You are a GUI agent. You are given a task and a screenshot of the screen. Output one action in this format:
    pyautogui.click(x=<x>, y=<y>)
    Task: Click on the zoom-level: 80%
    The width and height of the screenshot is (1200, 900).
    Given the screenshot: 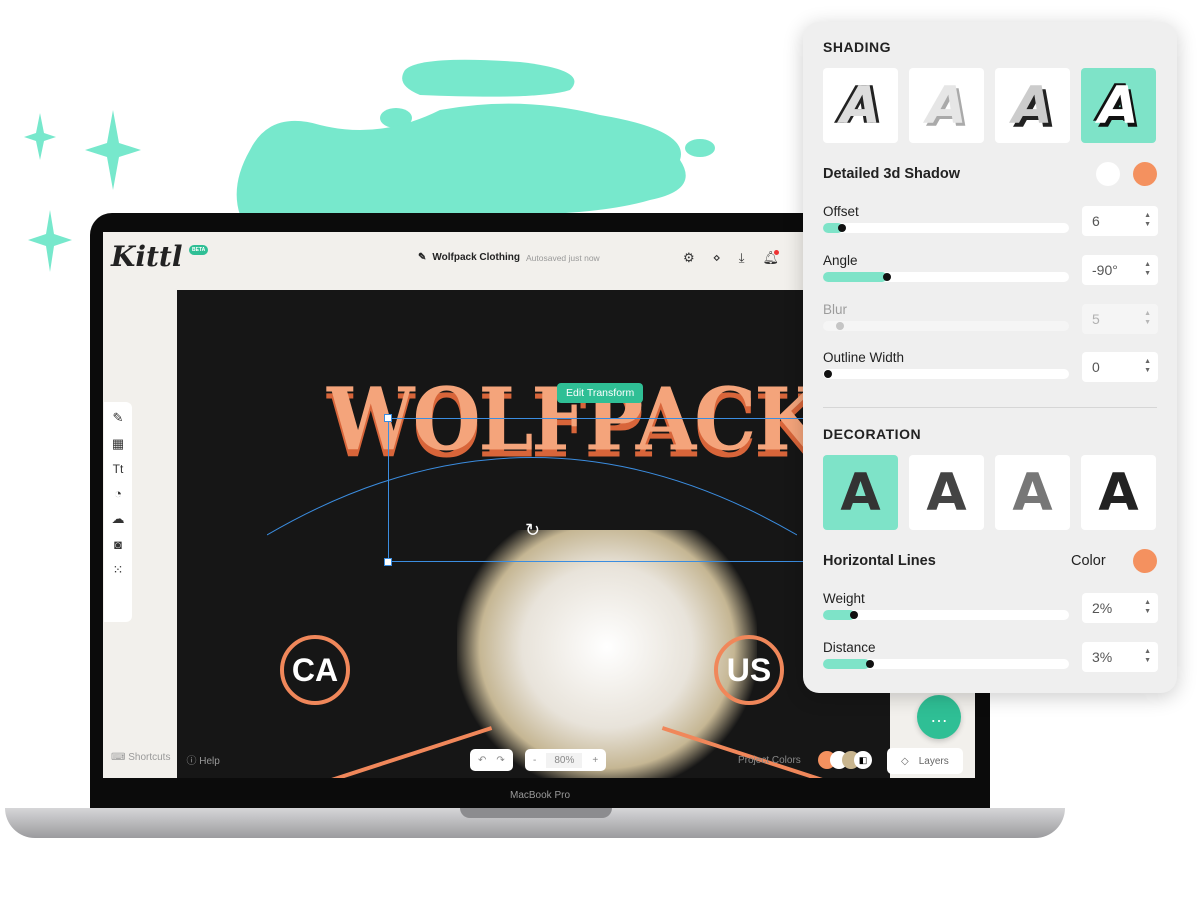 What is the action you would take?
    pyautogui.click(x=564, y=760)
    